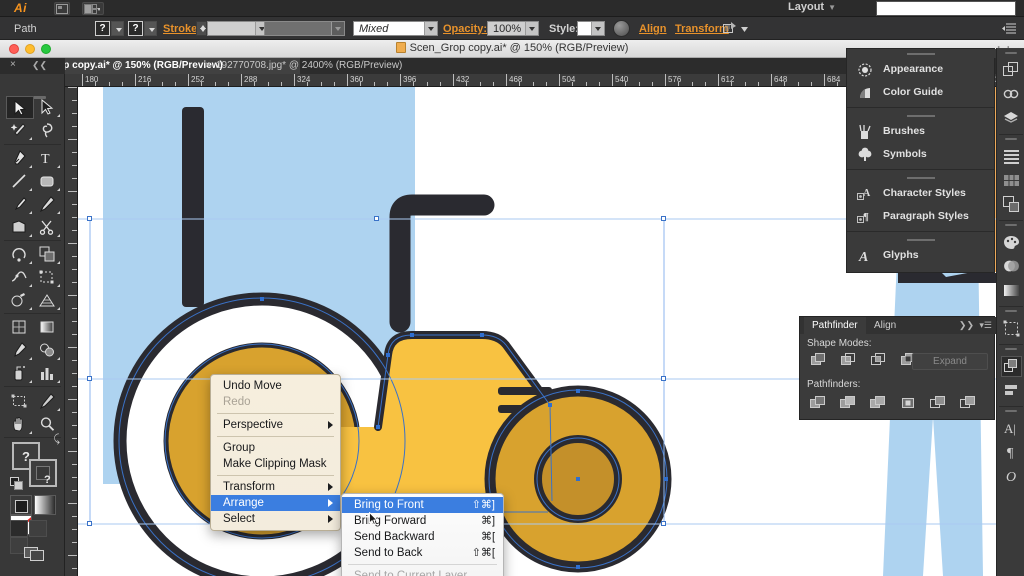  Describe the element at coordinates (275, 386) in the screenshot. I see `context-menu-item-undo-move: Undo Move` at that location.